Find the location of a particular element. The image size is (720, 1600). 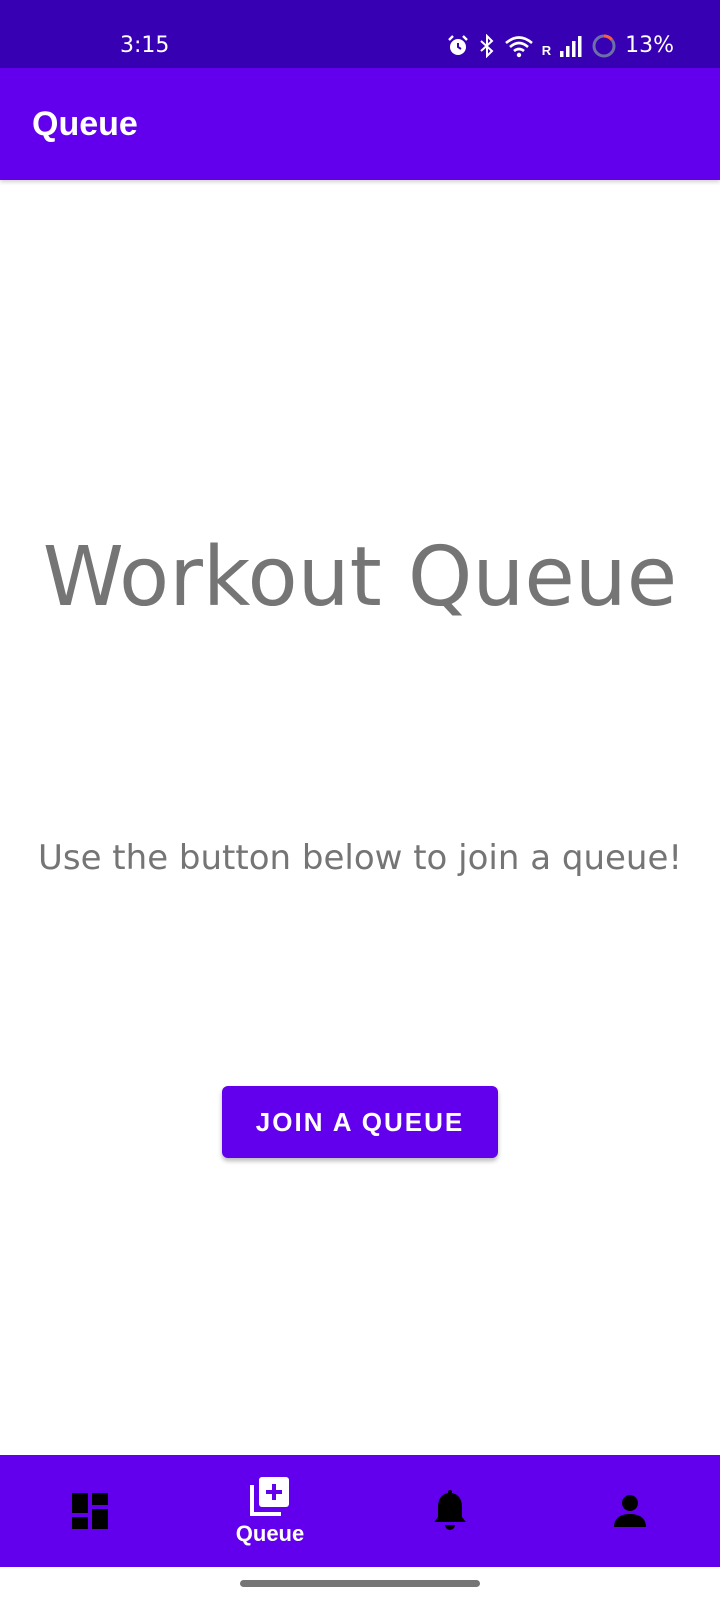

bottom-navigation: Queue is located at coordinates (360, 1511).